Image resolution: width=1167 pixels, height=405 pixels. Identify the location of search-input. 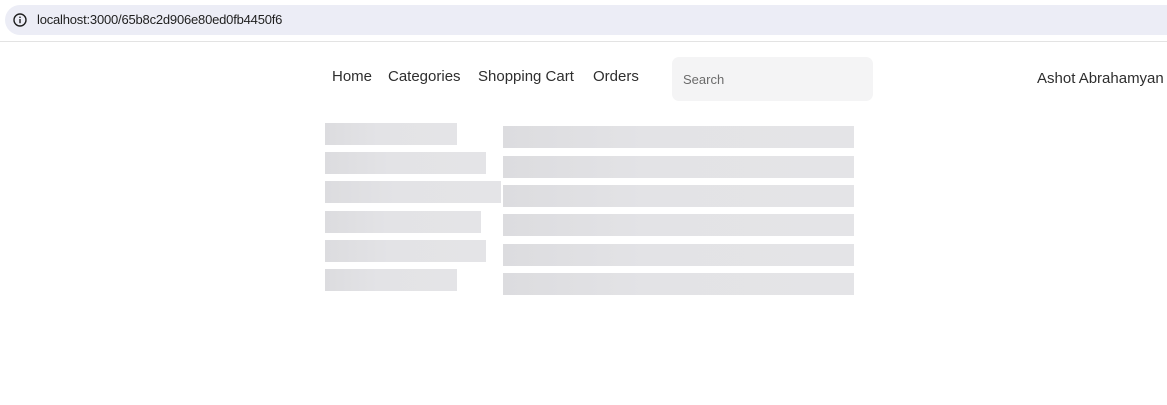
(772, 79).